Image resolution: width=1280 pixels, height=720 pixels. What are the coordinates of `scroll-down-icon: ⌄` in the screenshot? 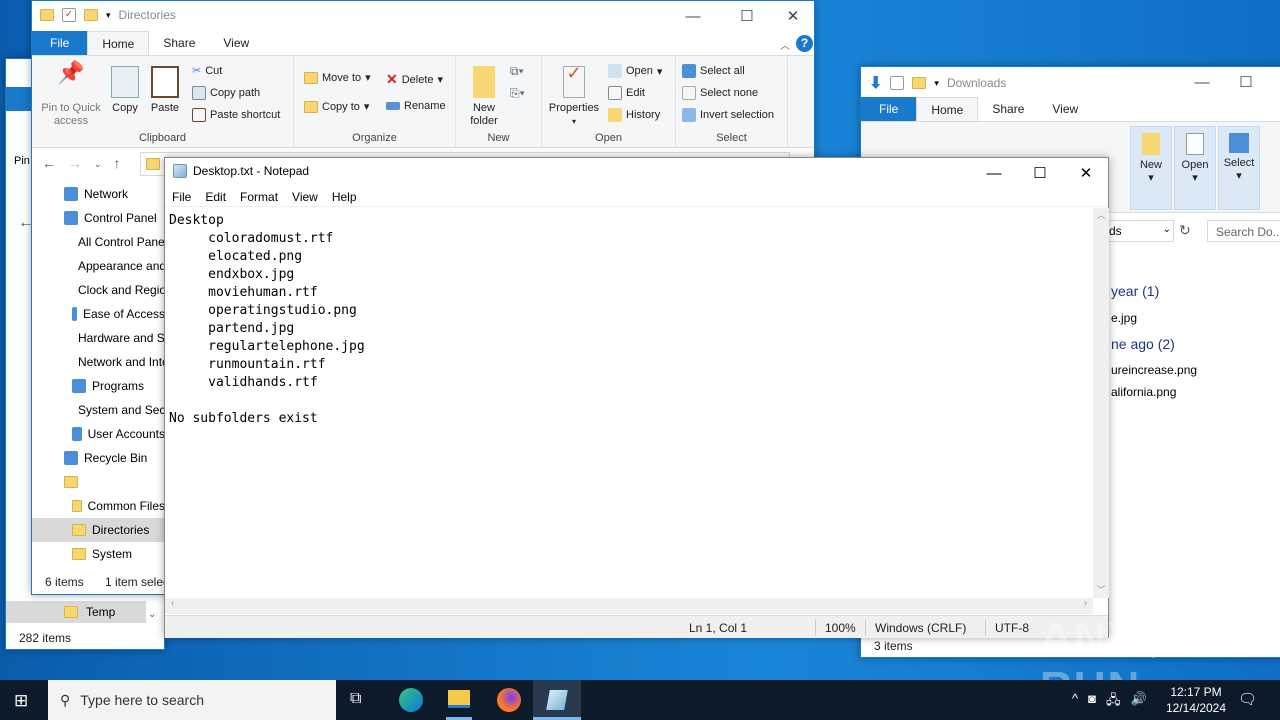 It's located at (152, 614).